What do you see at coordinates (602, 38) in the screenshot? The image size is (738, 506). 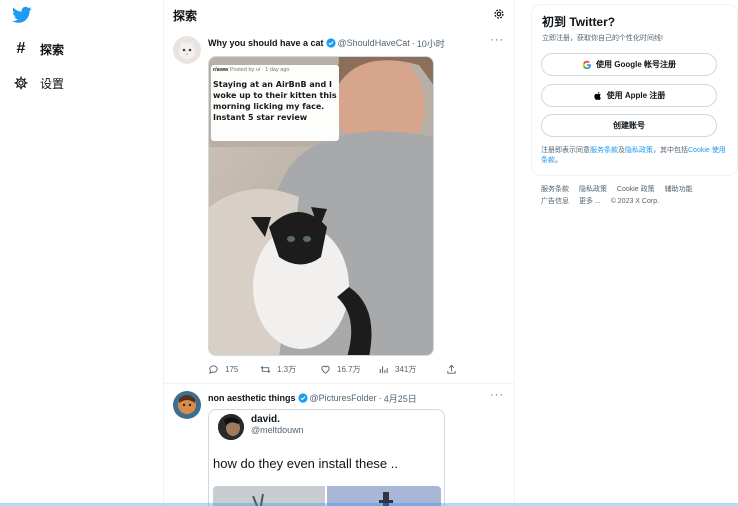 I see `signup-subtitle: 立即注册，获取你自己的个性化时间线!` at bounding box center [602, 38].